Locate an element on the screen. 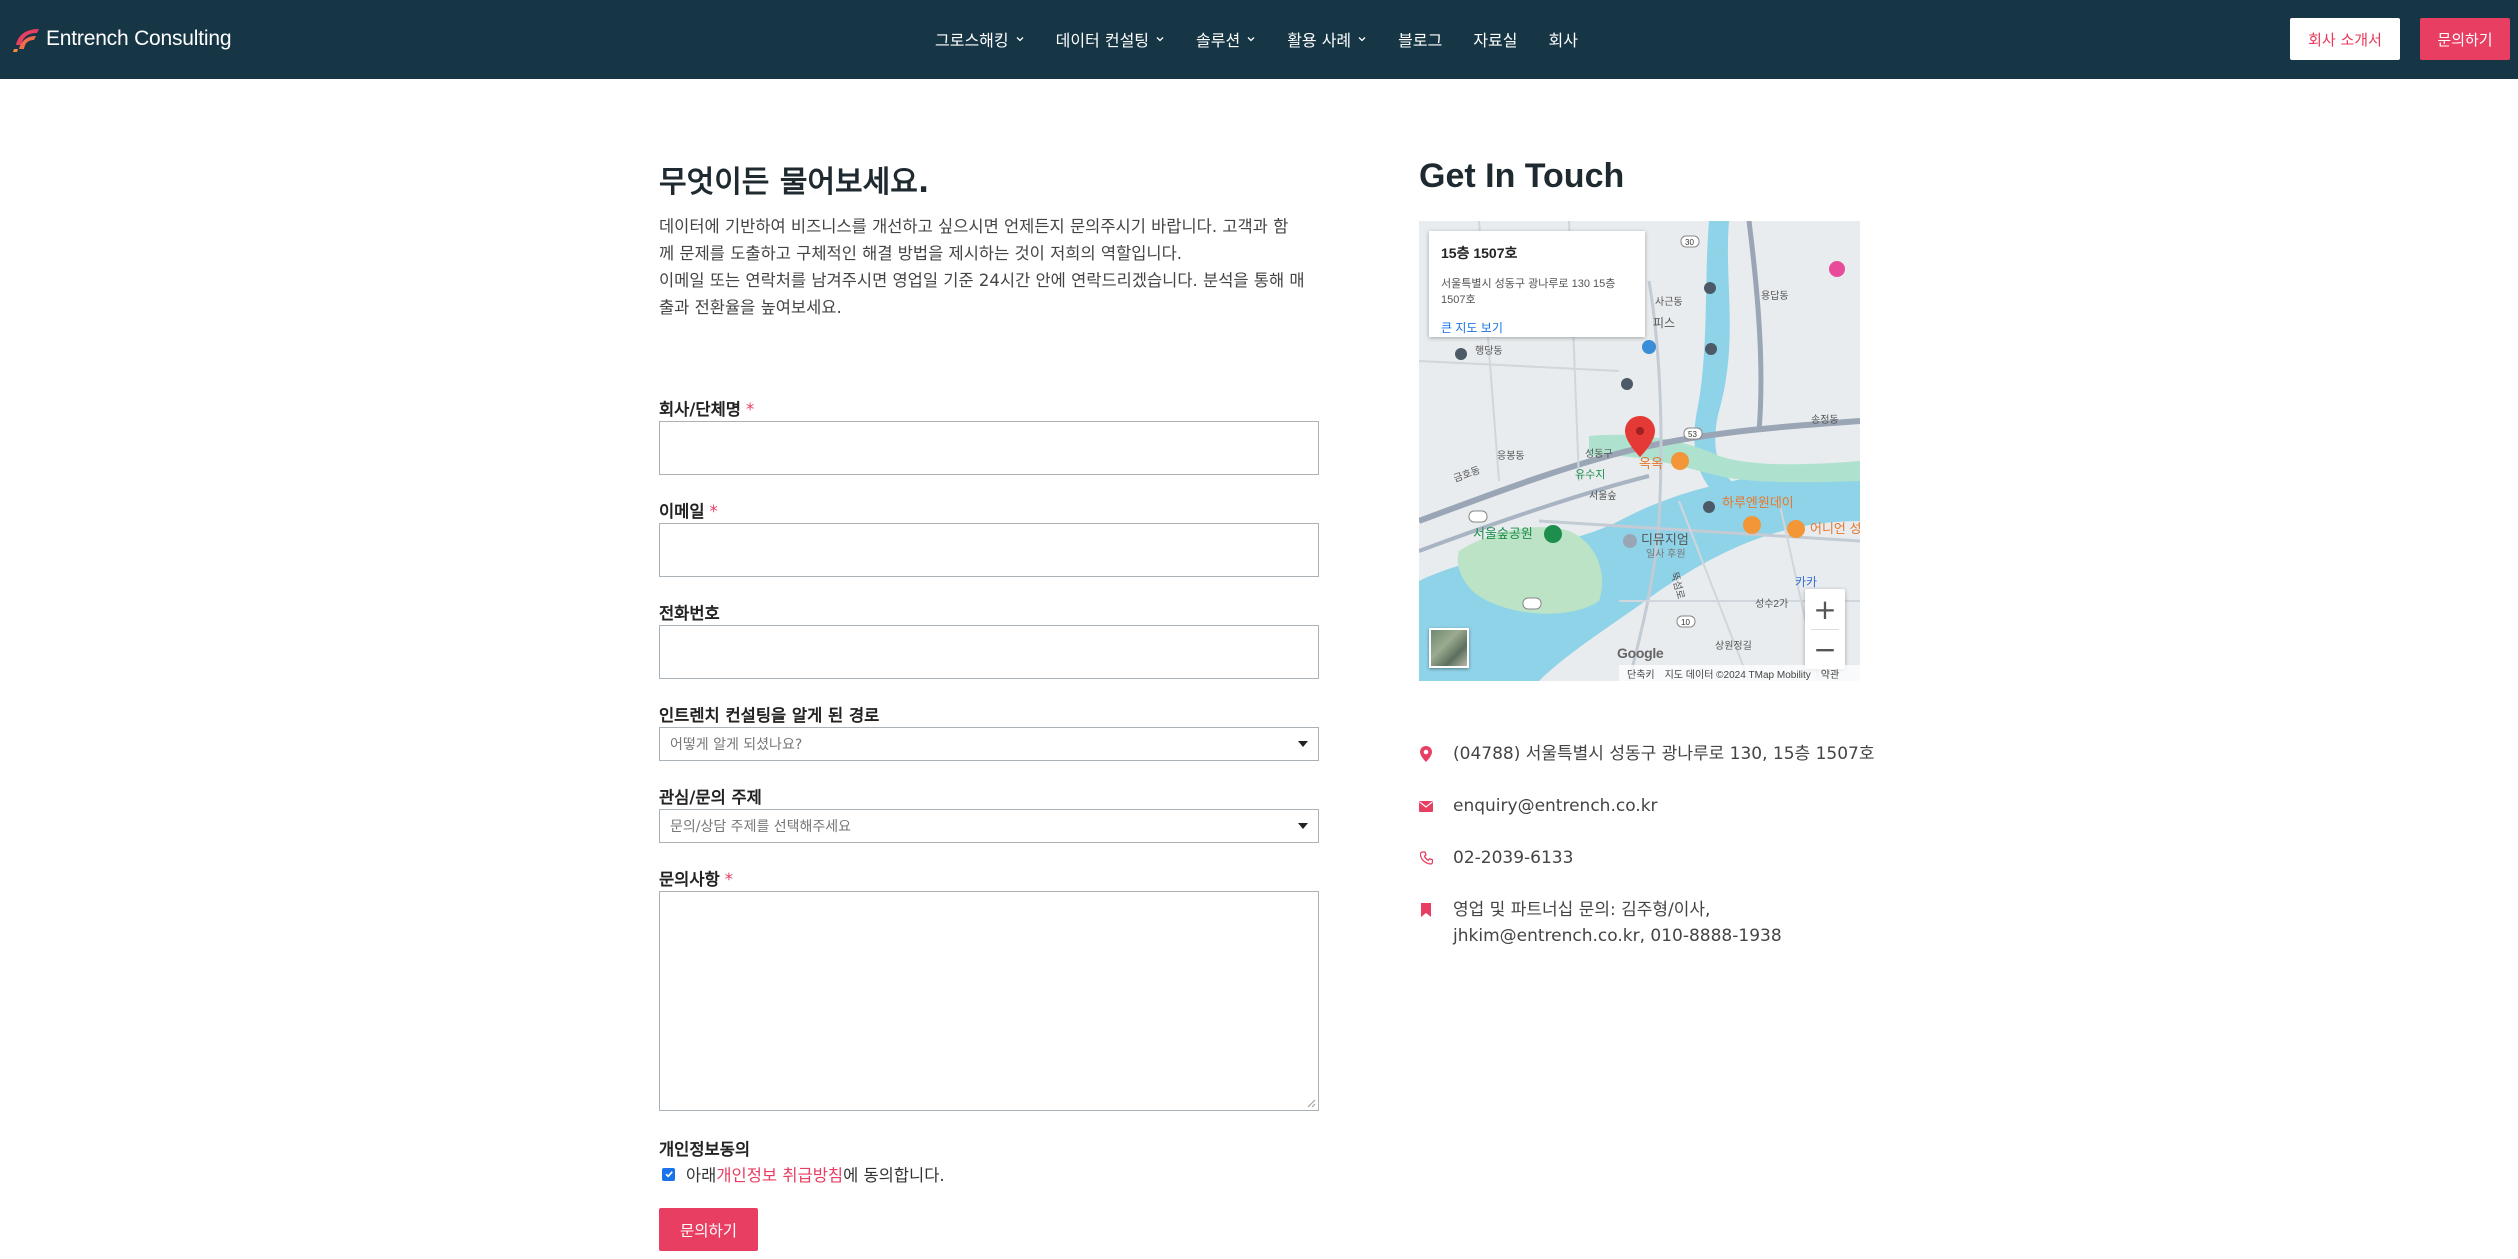 The width and height of the screenshot is (2518, 1259). email-input is located at coordinates (989, 550).